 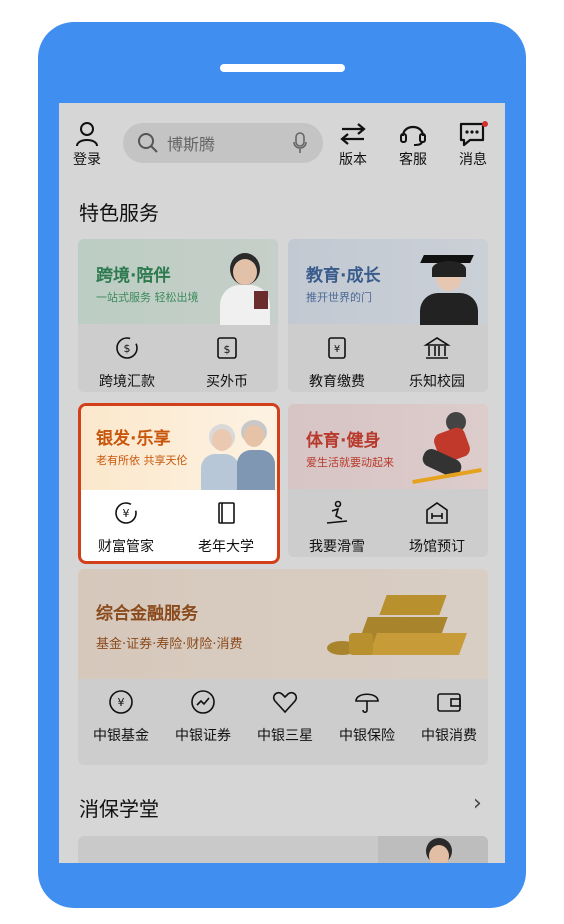 I want to click on messages-button: 消息, so click(x=473, y=145).